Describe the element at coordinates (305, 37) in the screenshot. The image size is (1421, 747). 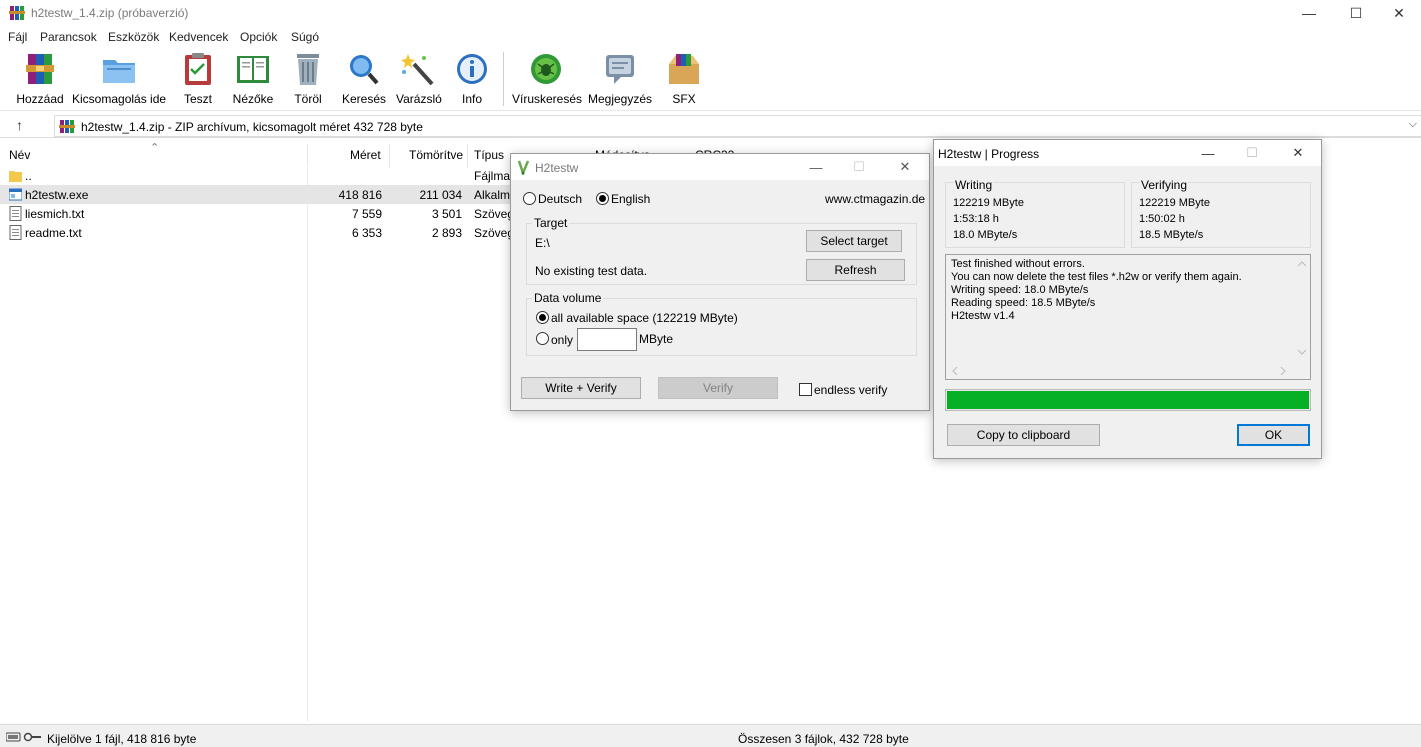
I see `menu-help: Súgó` at that location.